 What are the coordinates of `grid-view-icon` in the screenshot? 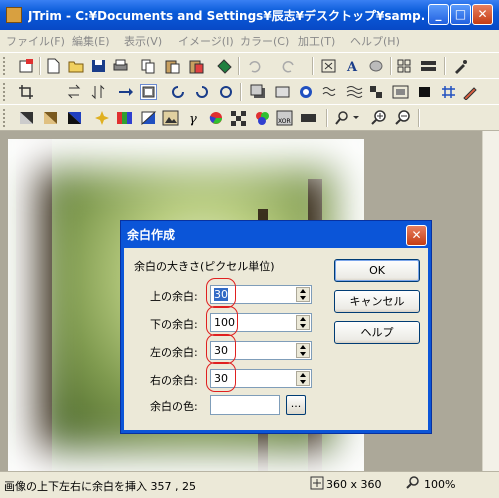 It's located at (404, 66).